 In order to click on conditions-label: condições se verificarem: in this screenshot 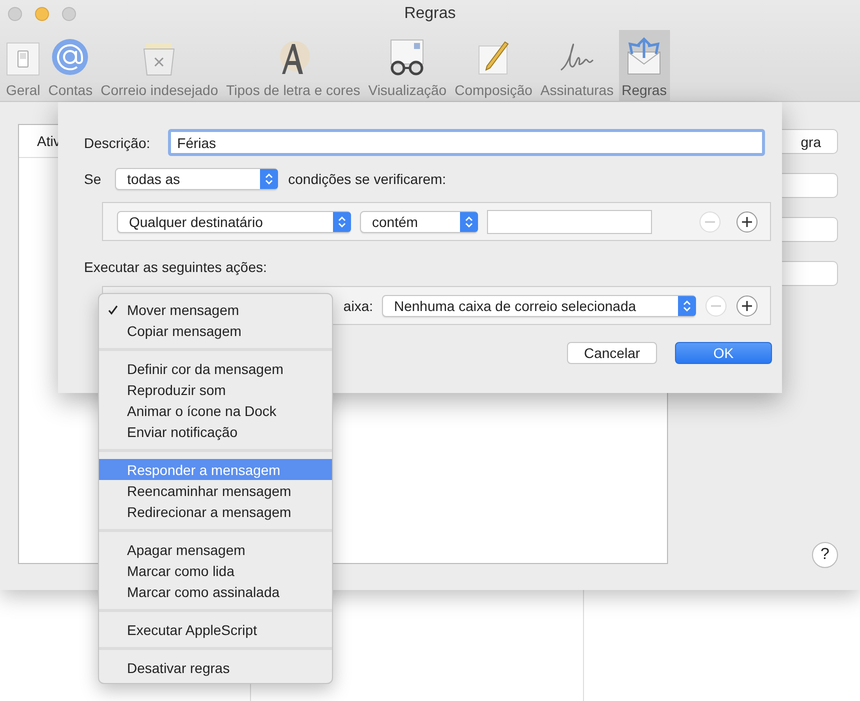, I will do `click(367, 179)`.